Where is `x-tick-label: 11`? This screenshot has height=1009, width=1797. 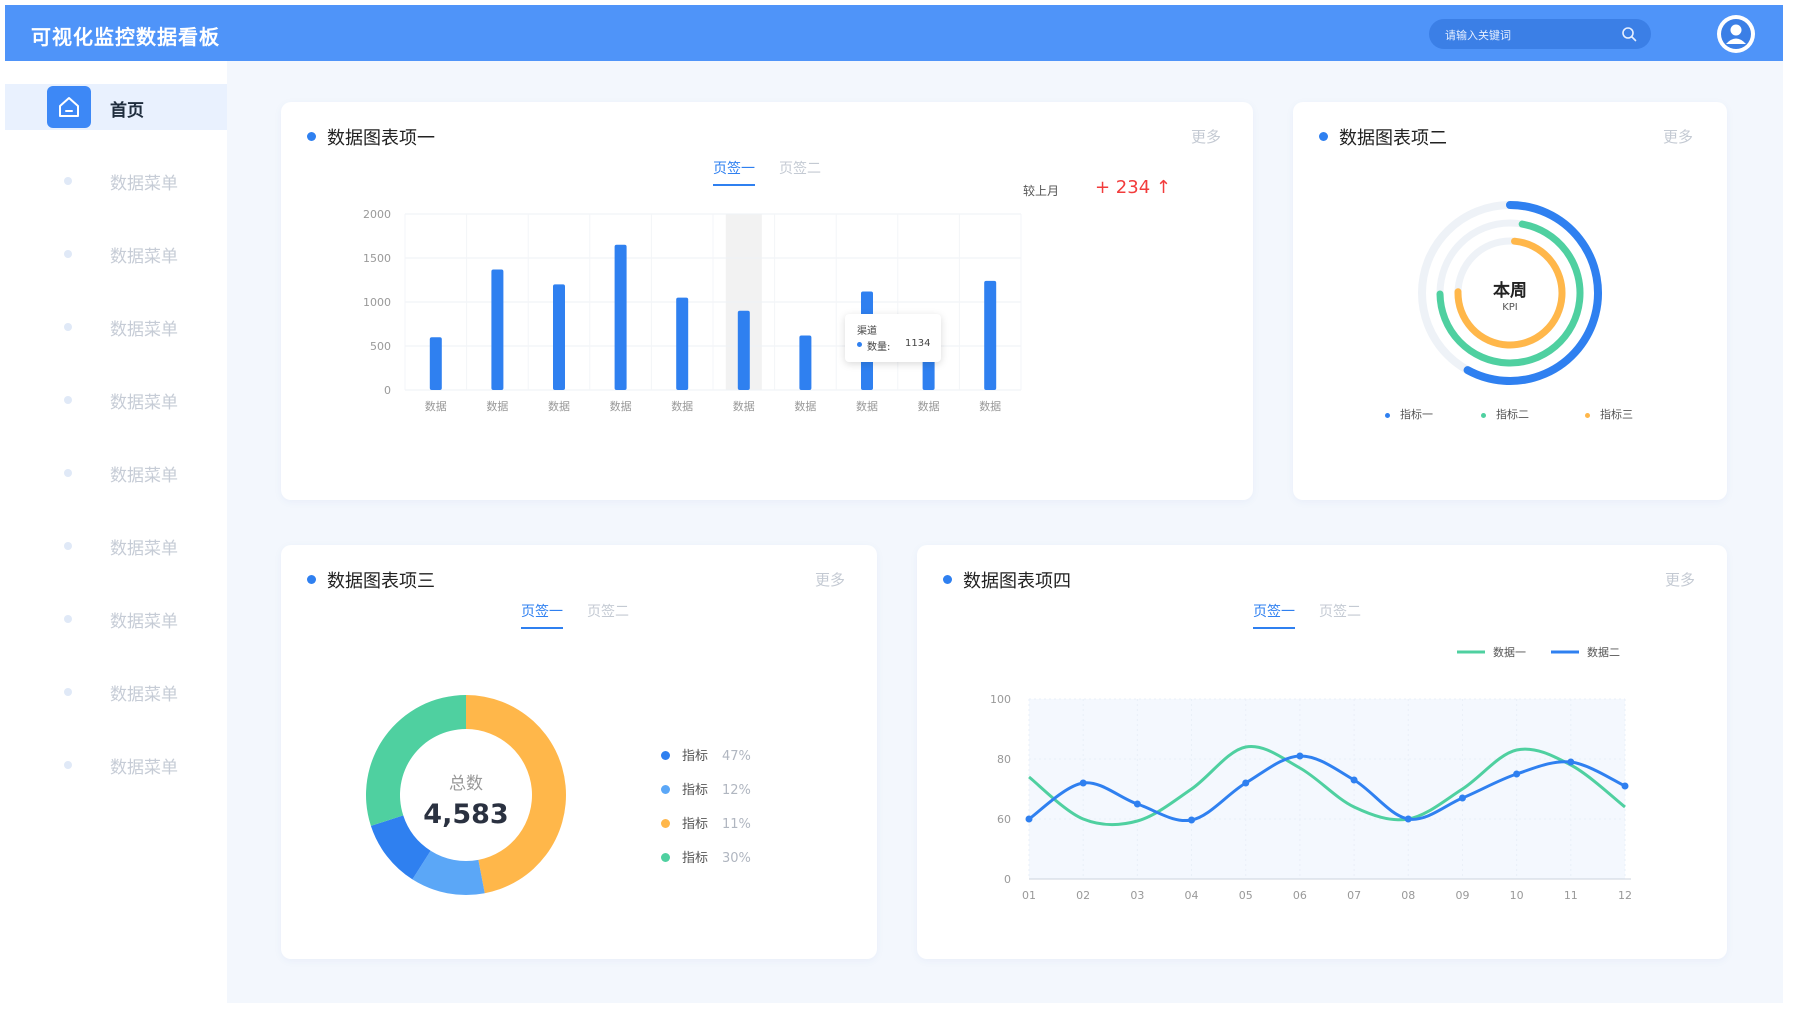
x-tick-label: 11 is located at coordinates (1571, 895).